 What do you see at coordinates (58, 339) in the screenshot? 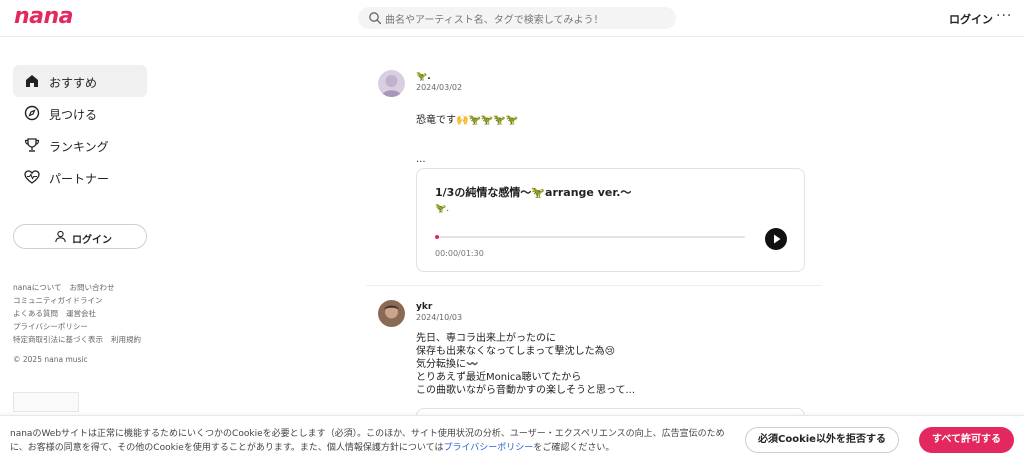
I see `footer-link-commerce-law: 特定商取引法に基づく表示` at bounding box center [58, 339].